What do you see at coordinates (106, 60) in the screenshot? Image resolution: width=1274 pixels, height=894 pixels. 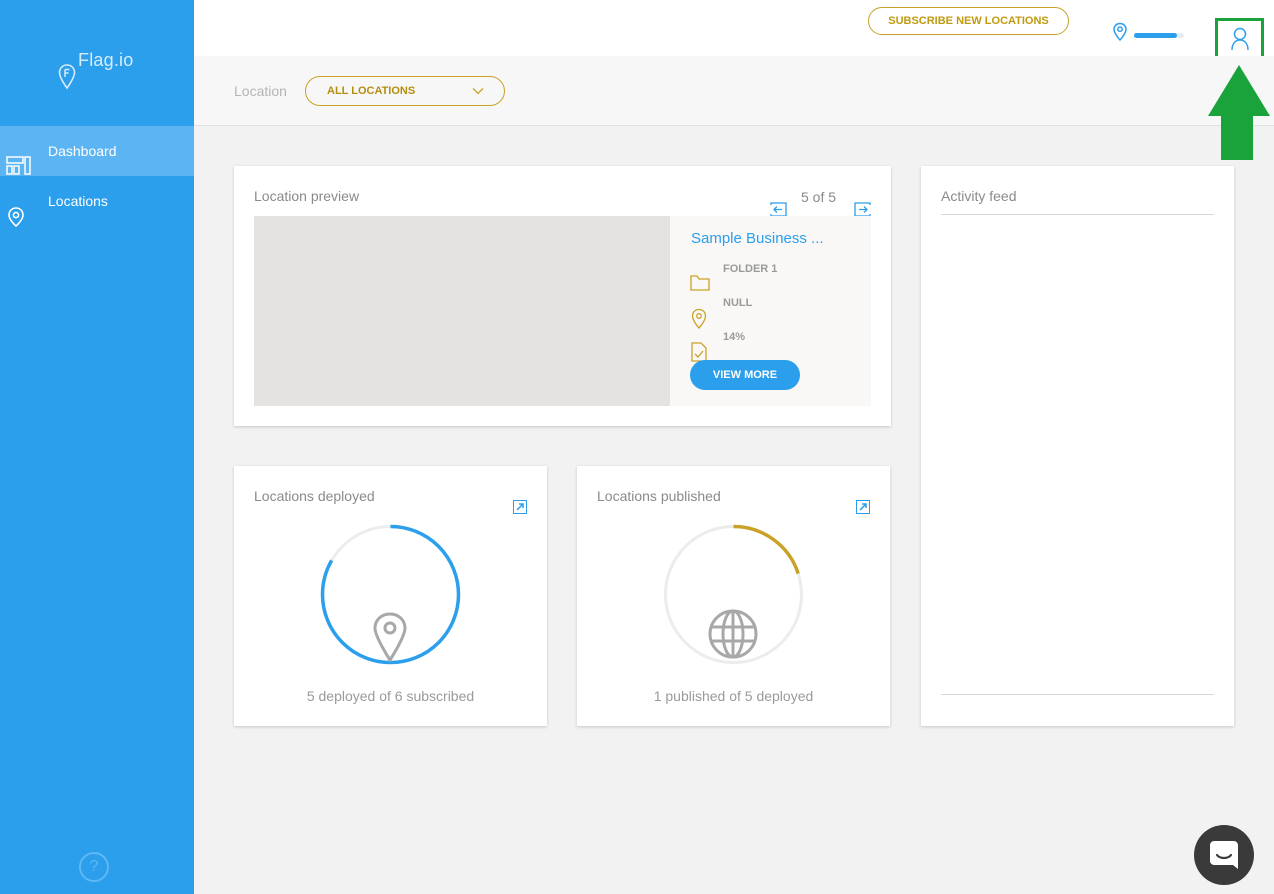 I see `app-name: Flag.io` at bounding box center [106, 60].